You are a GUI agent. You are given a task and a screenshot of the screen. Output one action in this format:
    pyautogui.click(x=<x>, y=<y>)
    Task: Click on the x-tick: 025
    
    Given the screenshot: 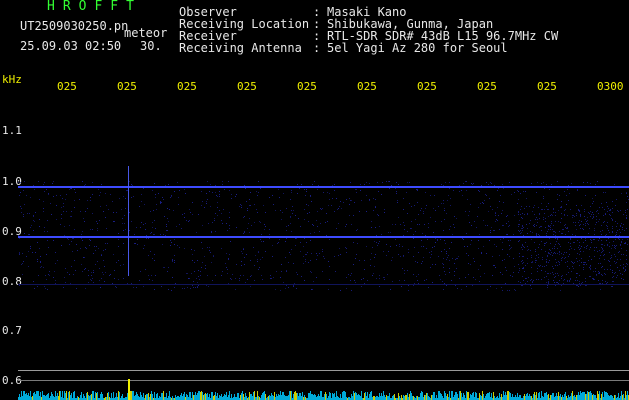 What is the action you would take?
    pyautogui.click(x=427, y=86)
    